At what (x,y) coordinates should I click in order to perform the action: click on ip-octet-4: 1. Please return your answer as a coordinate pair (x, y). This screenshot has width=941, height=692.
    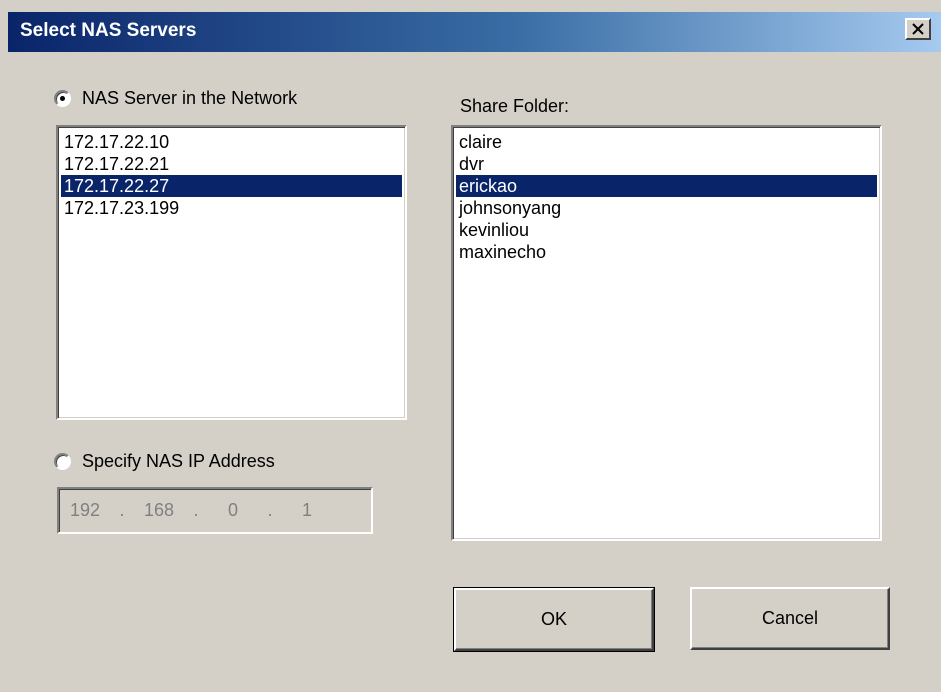
    Looking at the image, I should click on (307, 510).